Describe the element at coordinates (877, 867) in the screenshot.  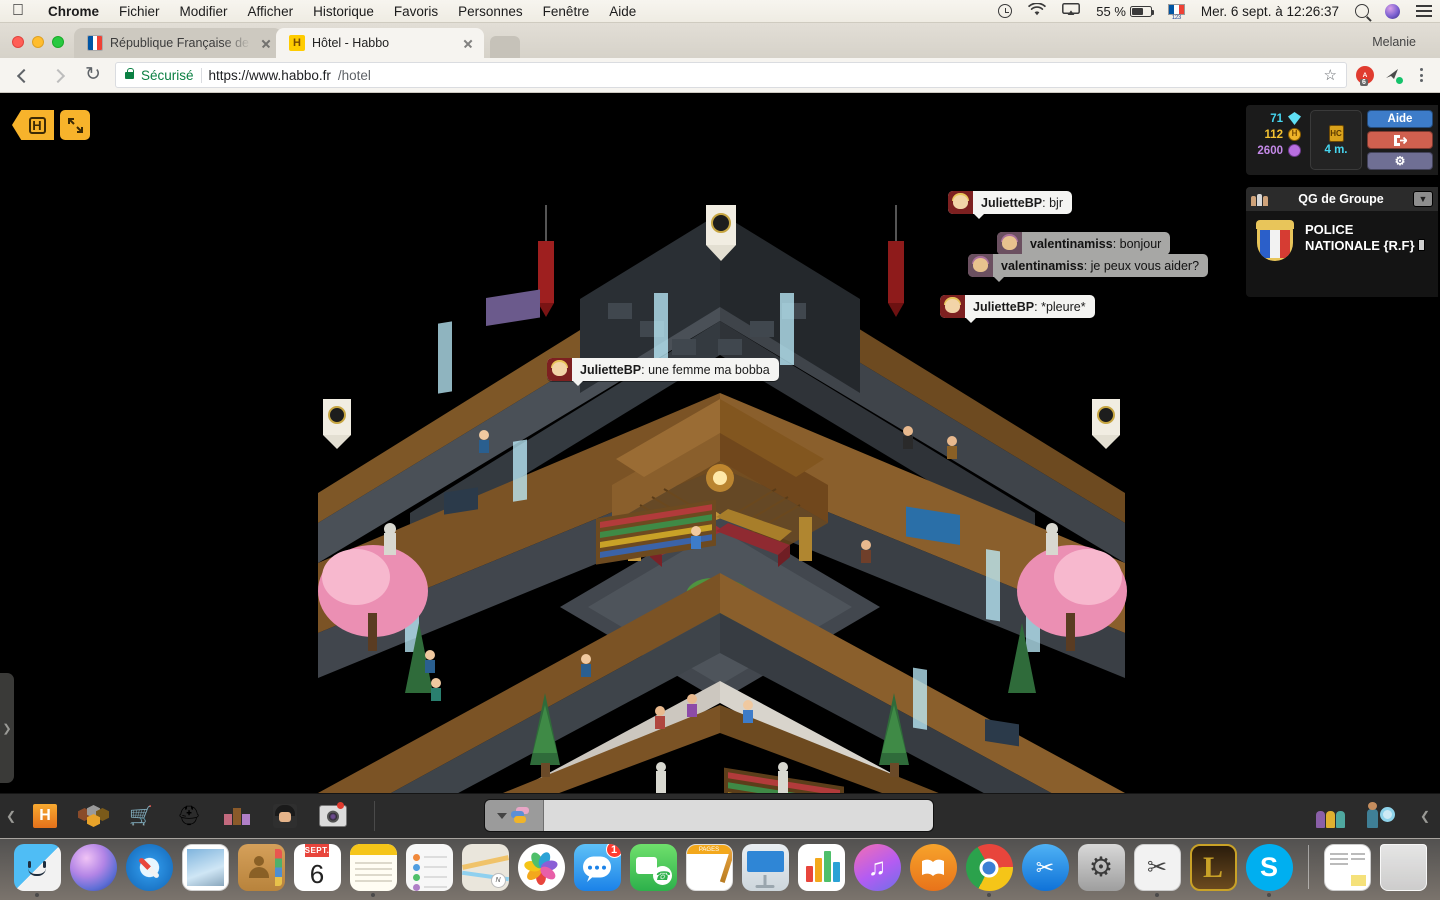
I see `itunes-icon: ♫` at that location.